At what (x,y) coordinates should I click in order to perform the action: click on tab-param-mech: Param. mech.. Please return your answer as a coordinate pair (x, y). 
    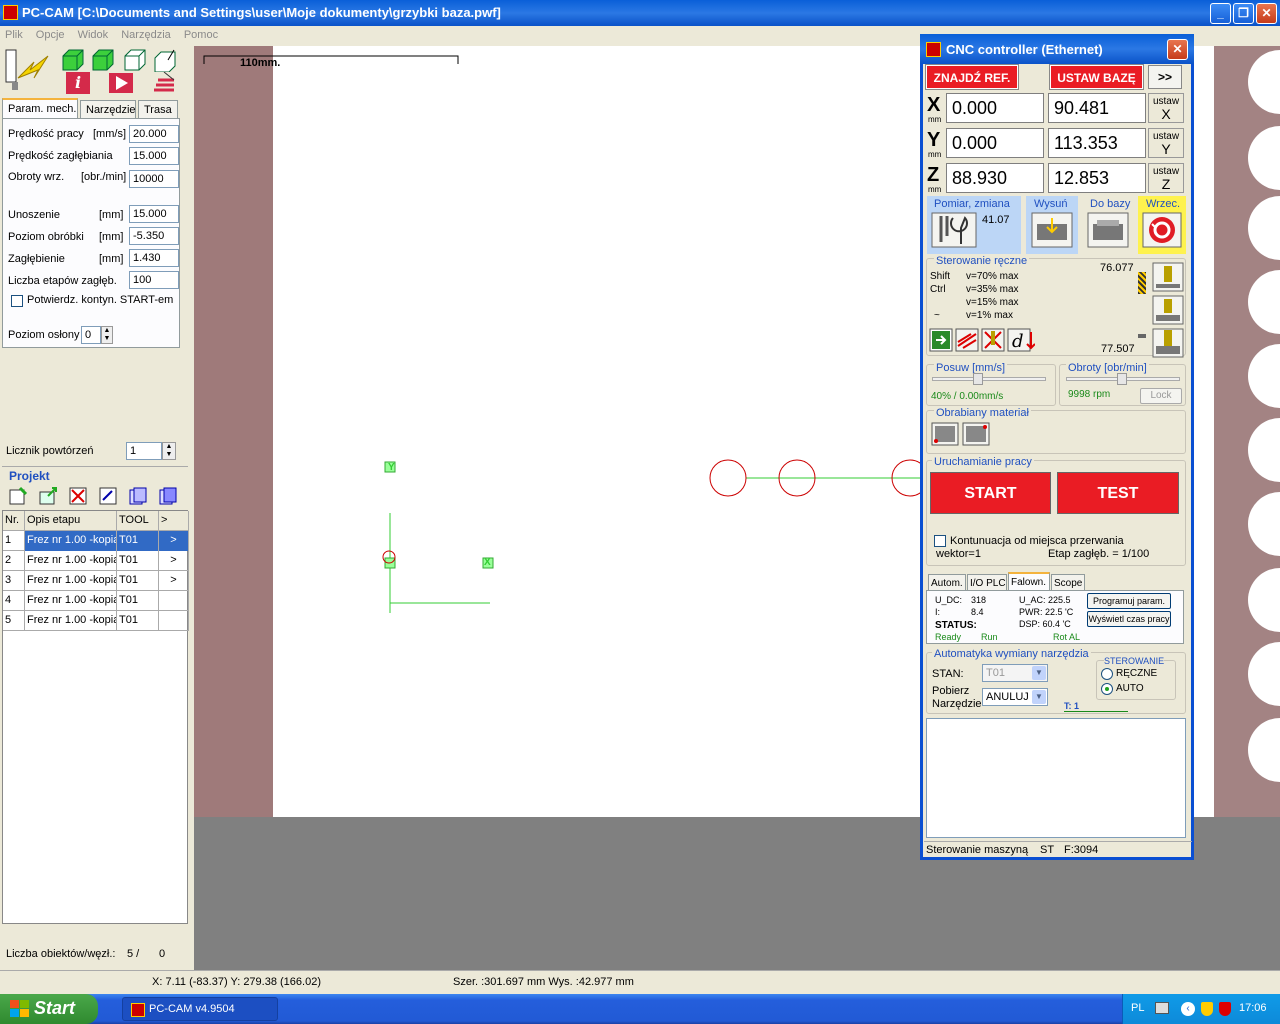
    Looking at the image, I should click on (40, 109).